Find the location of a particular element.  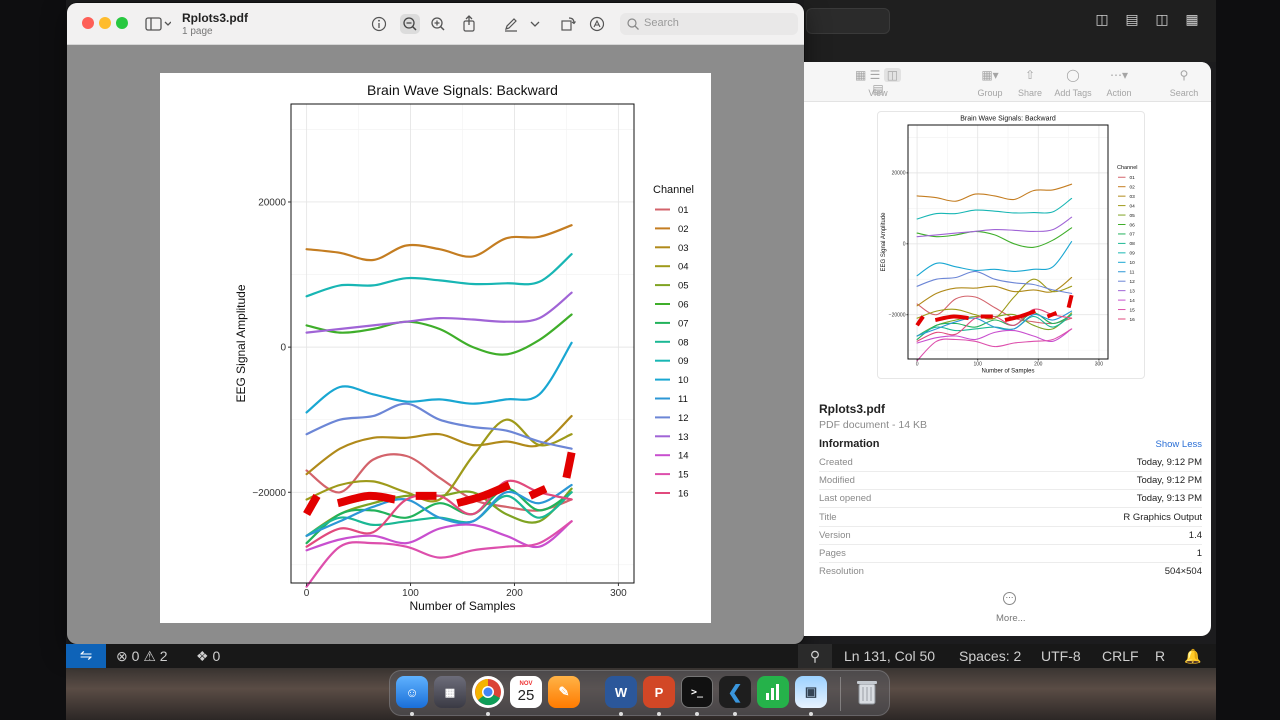

toggle-secondary-sidebar-icon: ◫ is located at coordinates (1162, 19).